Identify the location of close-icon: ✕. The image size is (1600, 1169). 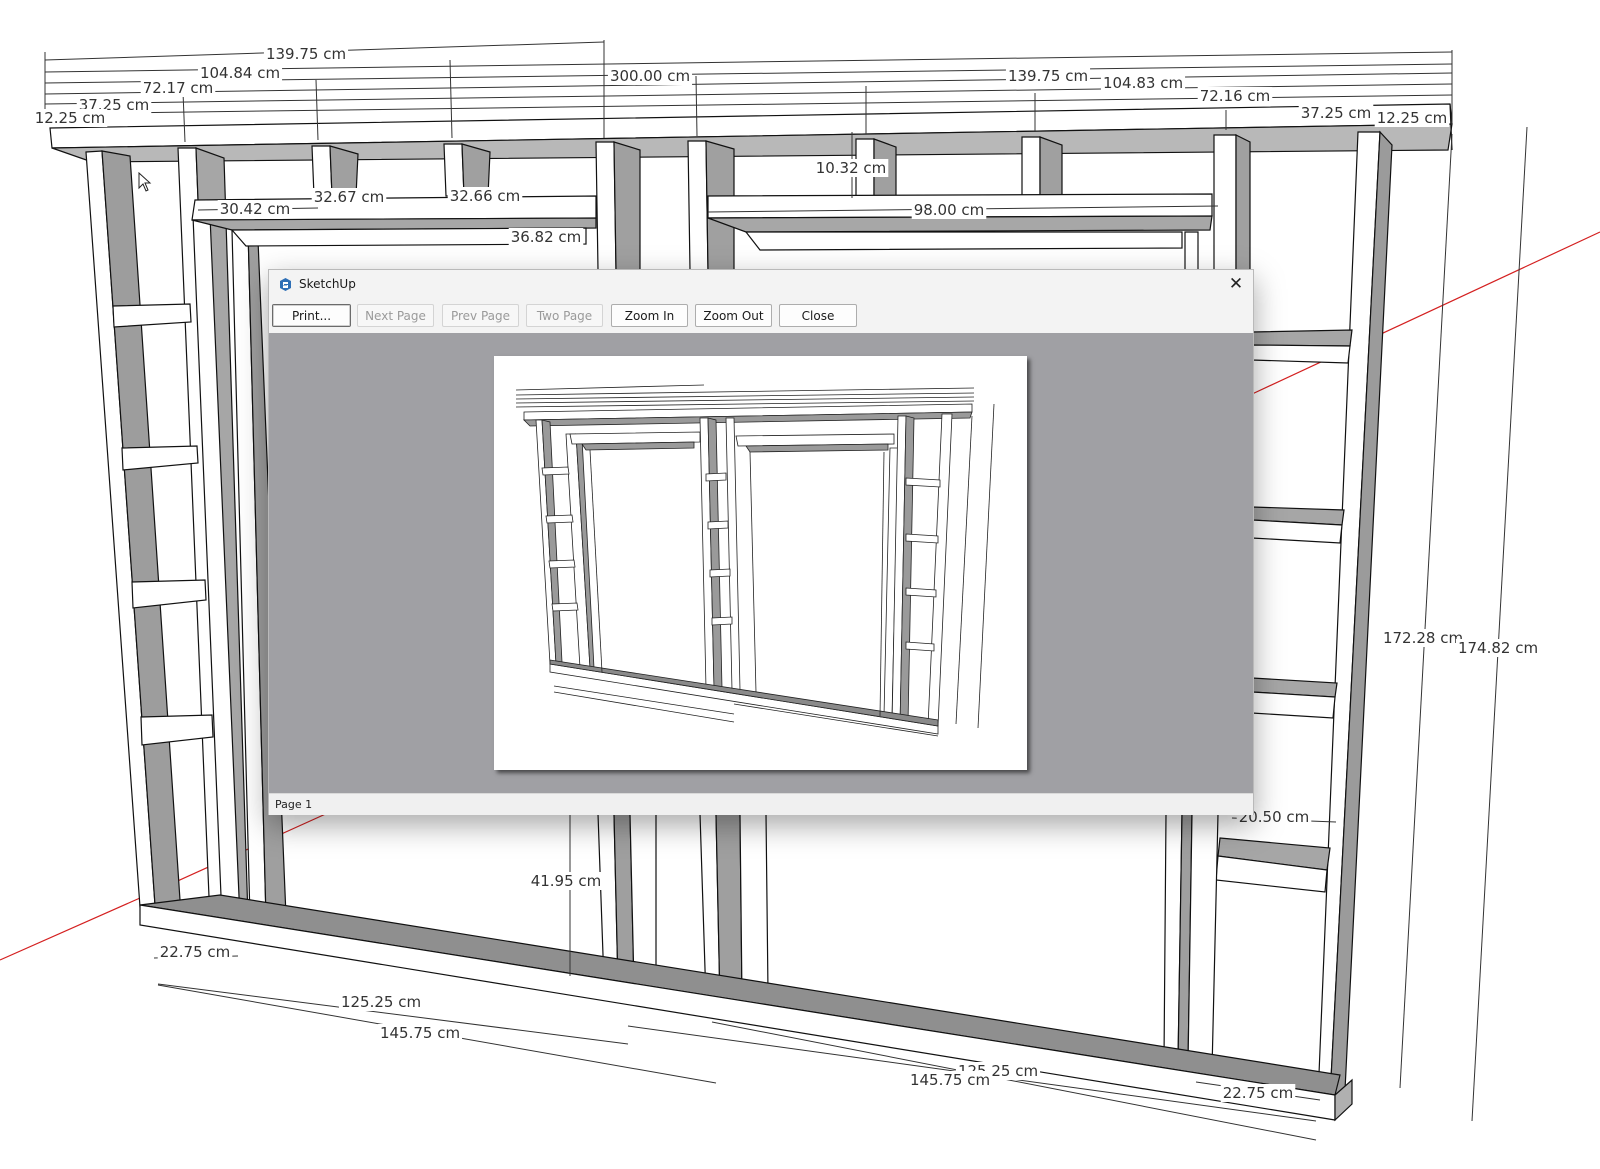
(1236, 284).